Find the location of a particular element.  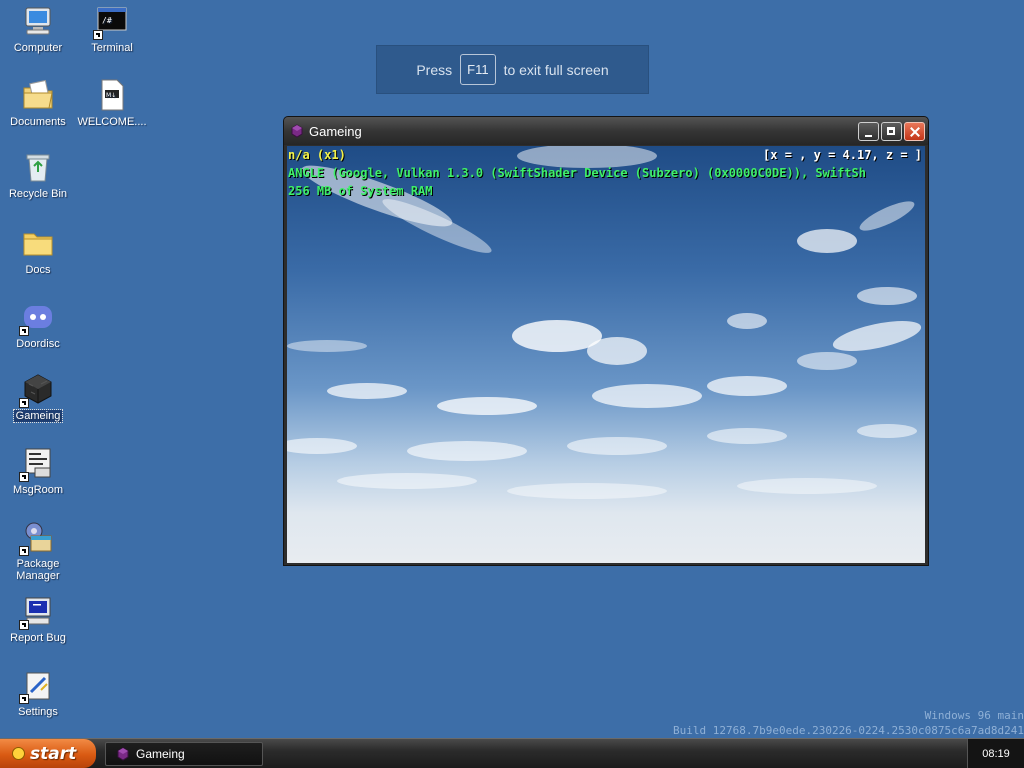

start-button: start is located at coordinates (48, 753).